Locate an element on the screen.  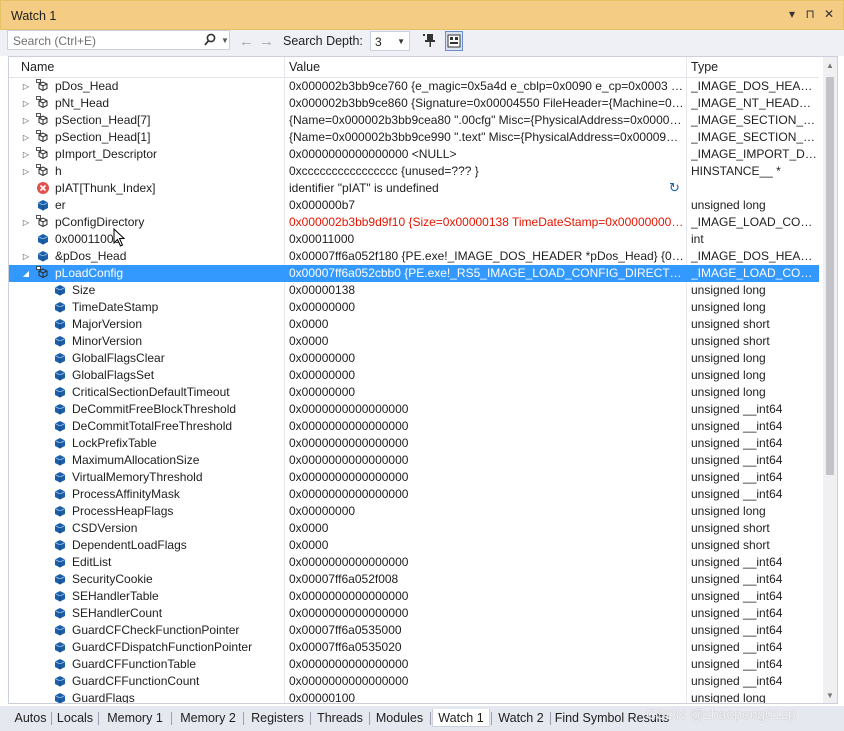
watch-row: MinorVersion 0x0000 unsigned short is located at coordinates (414, 341).